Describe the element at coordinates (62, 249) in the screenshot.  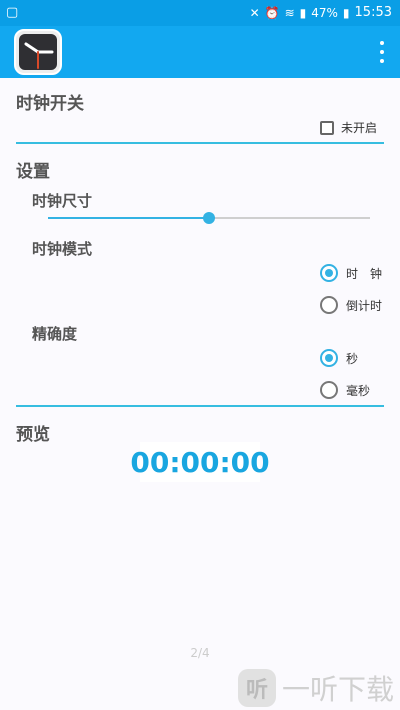
I see `clock-mode-title: 时钟模式` at that location.